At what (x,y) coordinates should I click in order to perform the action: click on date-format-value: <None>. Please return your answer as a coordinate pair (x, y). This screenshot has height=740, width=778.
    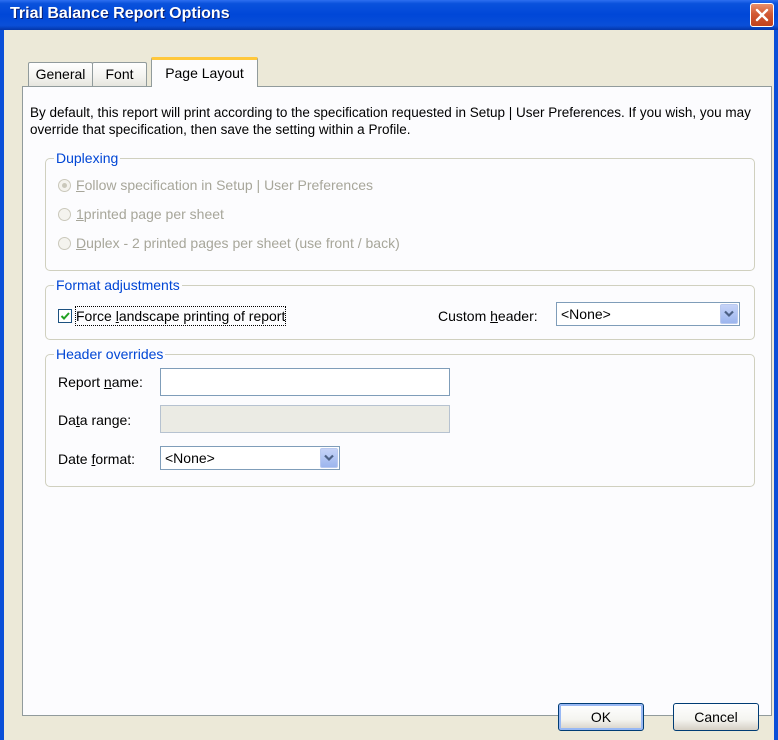
    Looking at the image, I should click on (190, 458).